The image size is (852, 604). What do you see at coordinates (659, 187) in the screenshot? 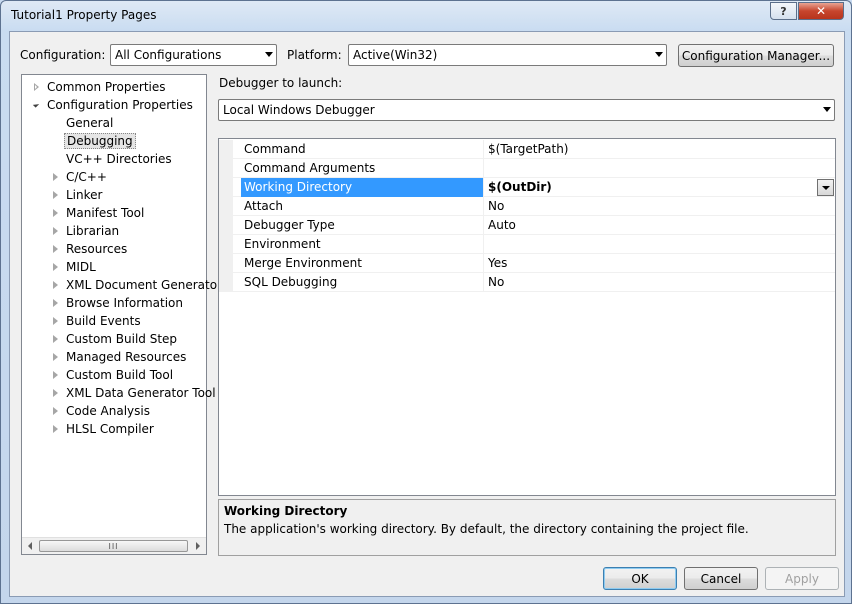
I see `property-value: $(OutDir)` at bounding box center [659, 187].